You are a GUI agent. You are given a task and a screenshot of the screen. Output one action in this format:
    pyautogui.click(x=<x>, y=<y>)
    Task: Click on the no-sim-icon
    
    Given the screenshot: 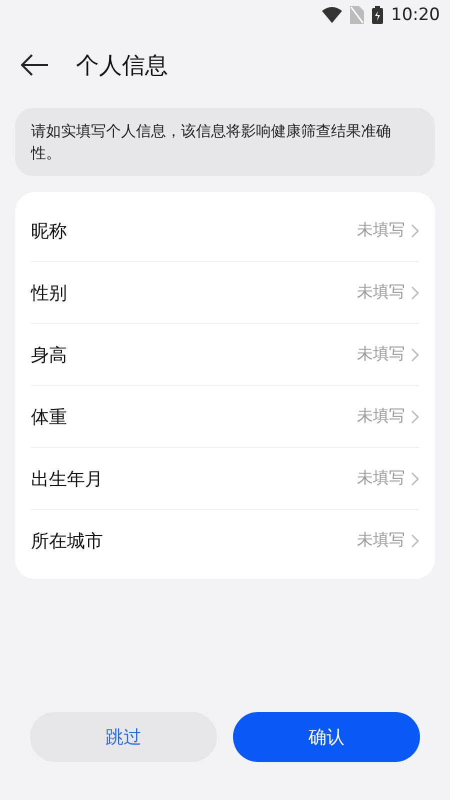 What is the action you would take?
    pyautogui.click(x=357, y=15)
    